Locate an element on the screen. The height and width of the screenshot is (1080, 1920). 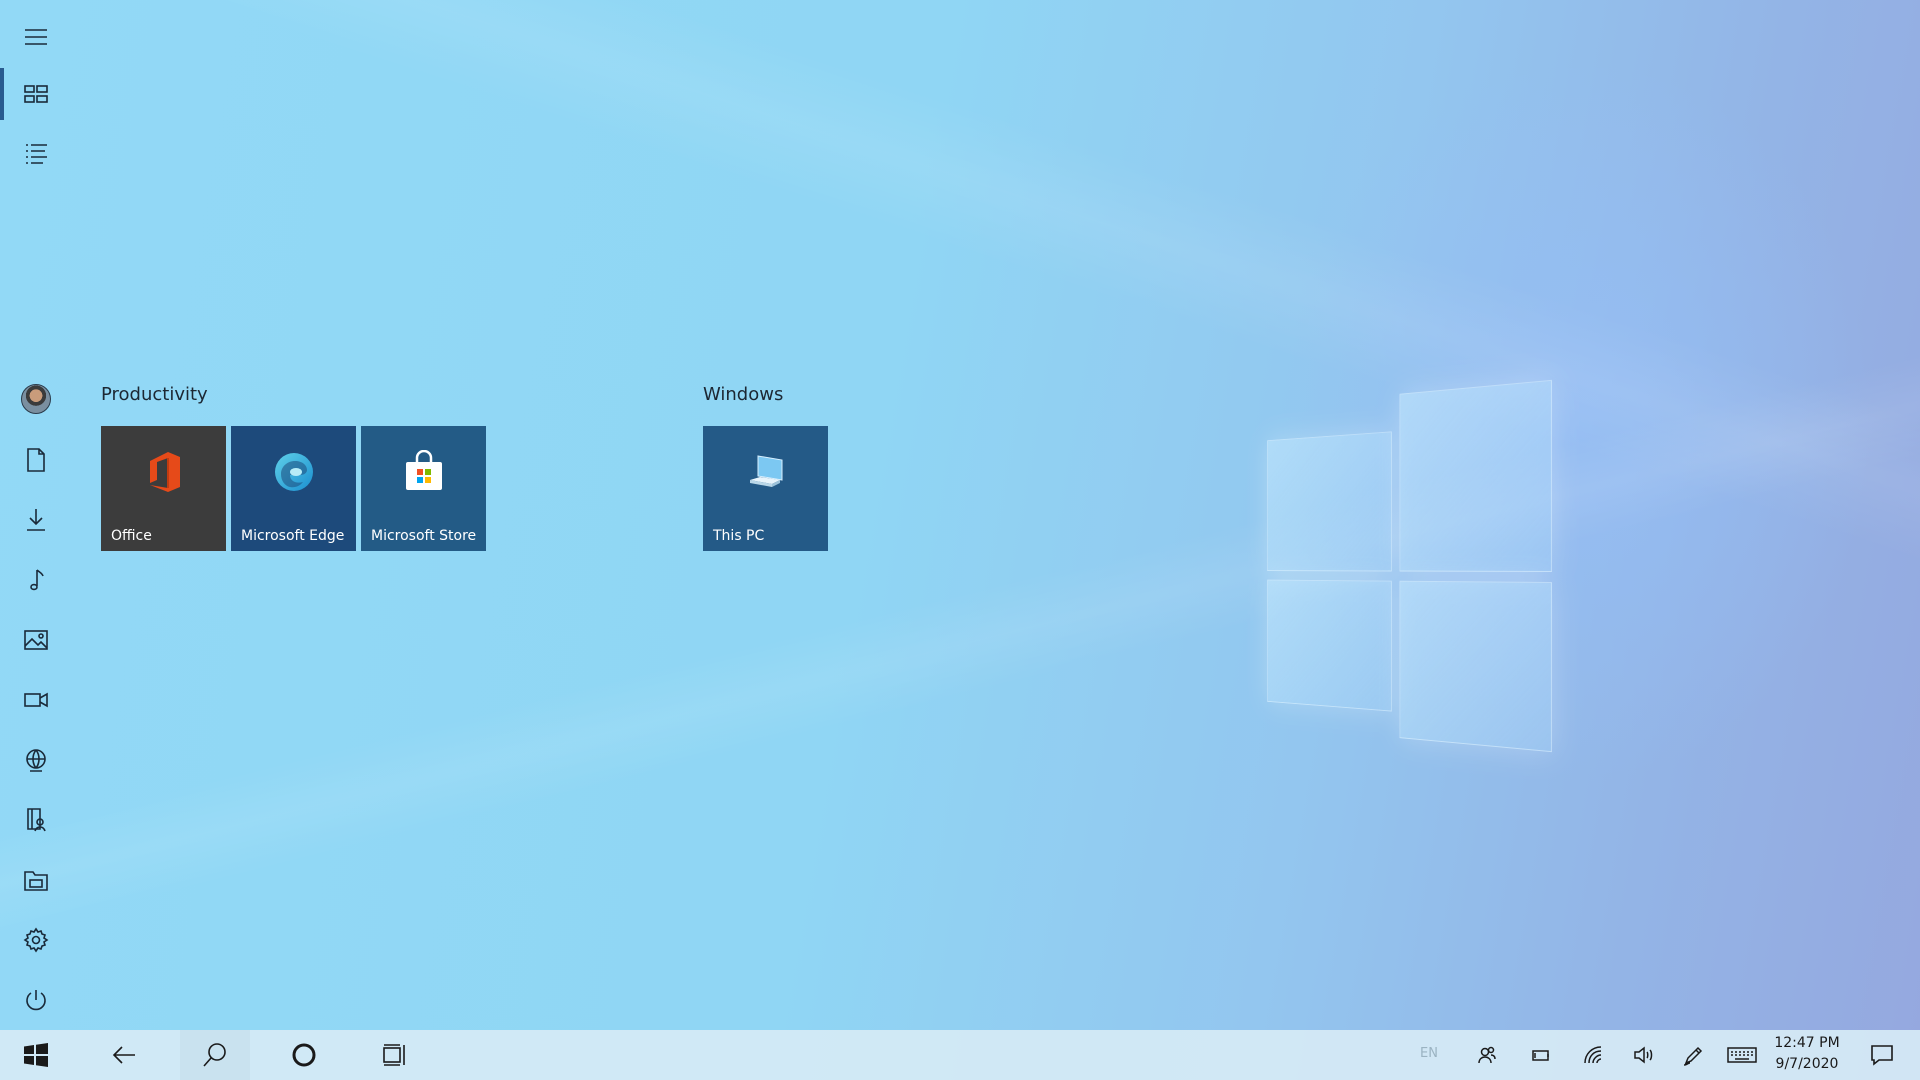
microsoft-edge-tile: Microsoft Edge is located at coordinates (293, 488).